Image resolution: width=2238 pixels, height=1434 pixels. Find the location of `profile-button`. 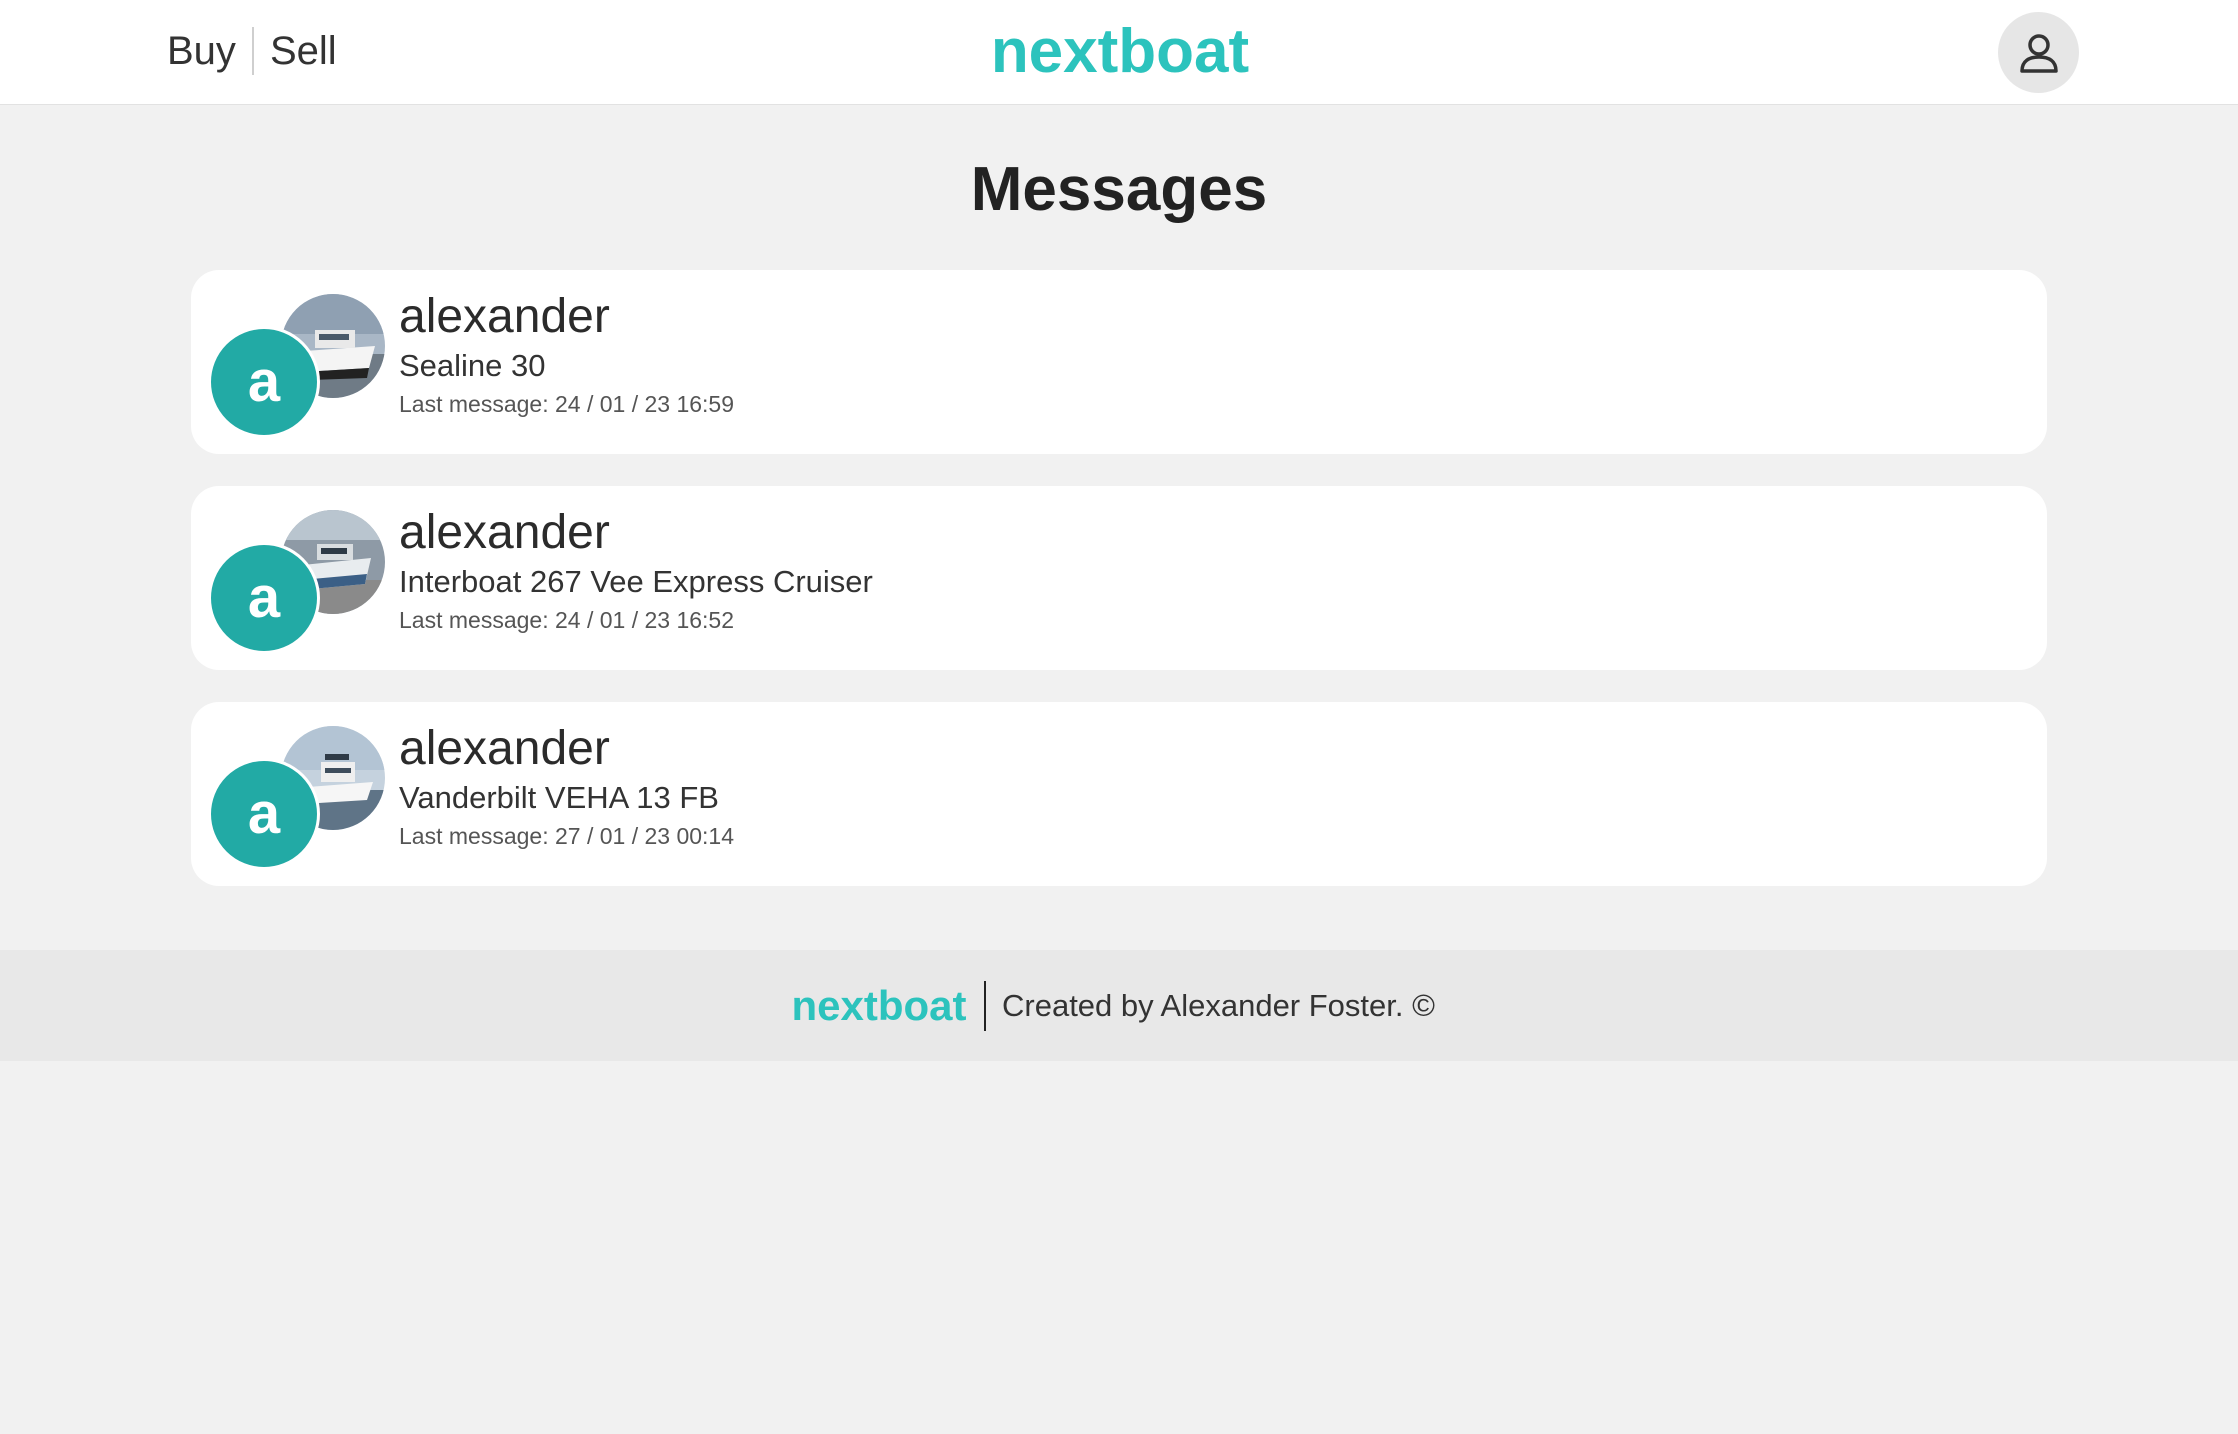

profile-button is located at coordinates (2038, 52).